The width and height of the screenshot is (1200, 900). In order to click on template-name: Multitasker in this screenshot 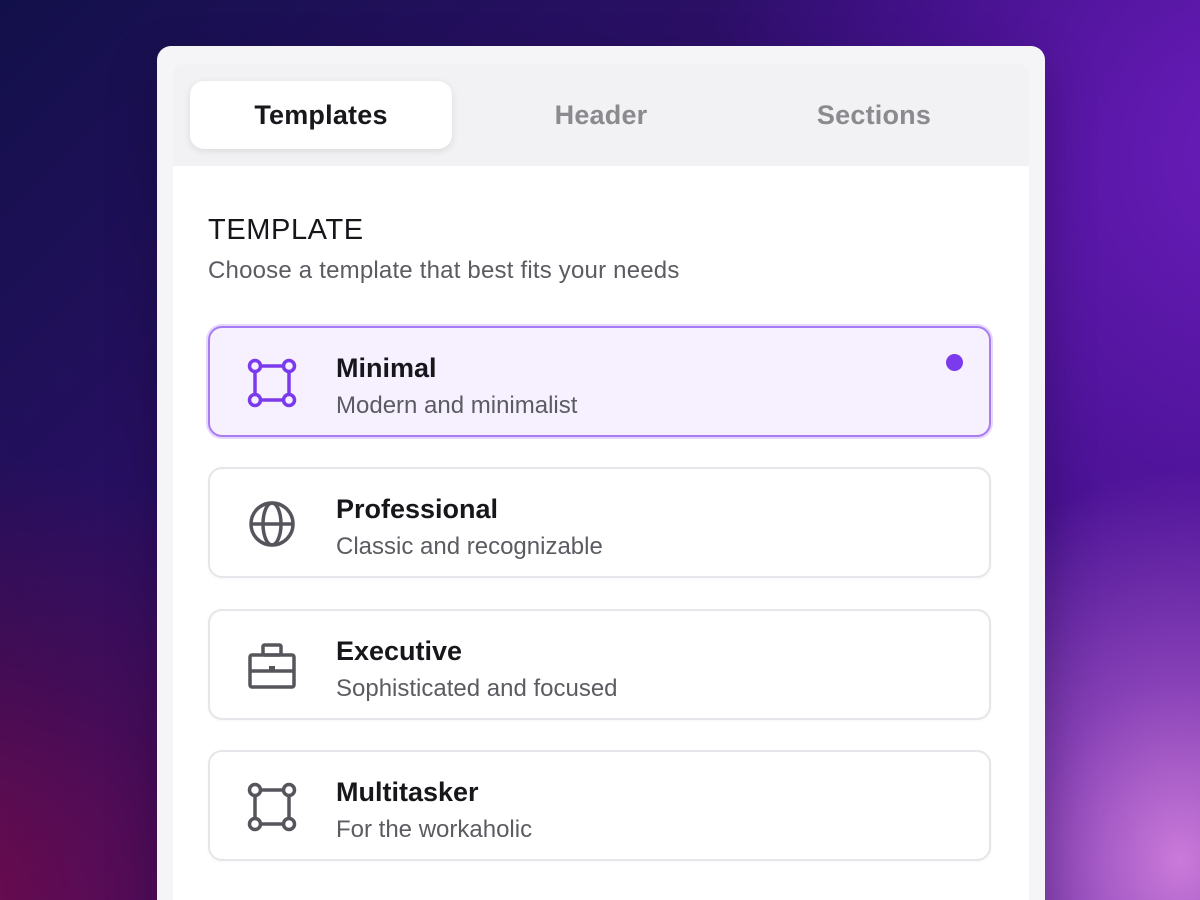, I will do `click(407, 792)`.